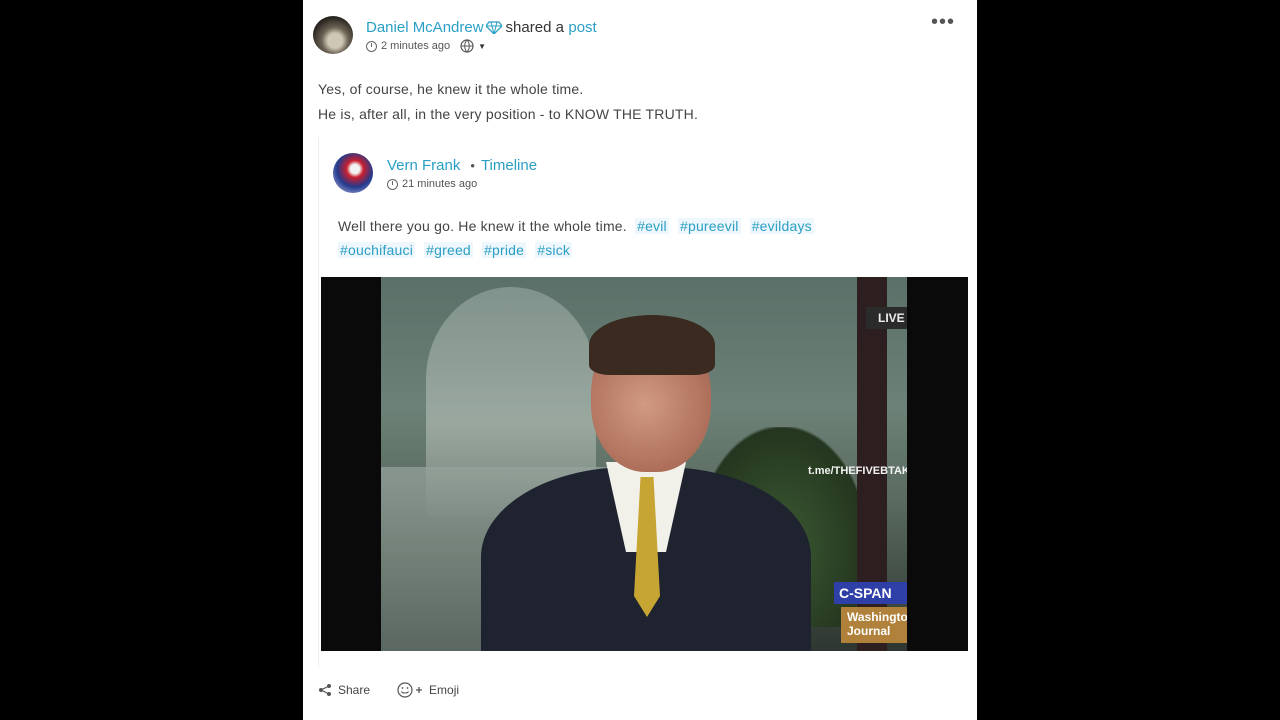  Describe the element at coordinates (388, 690) in the screenshot. I see `post-actions: Share Emoji` at that location.